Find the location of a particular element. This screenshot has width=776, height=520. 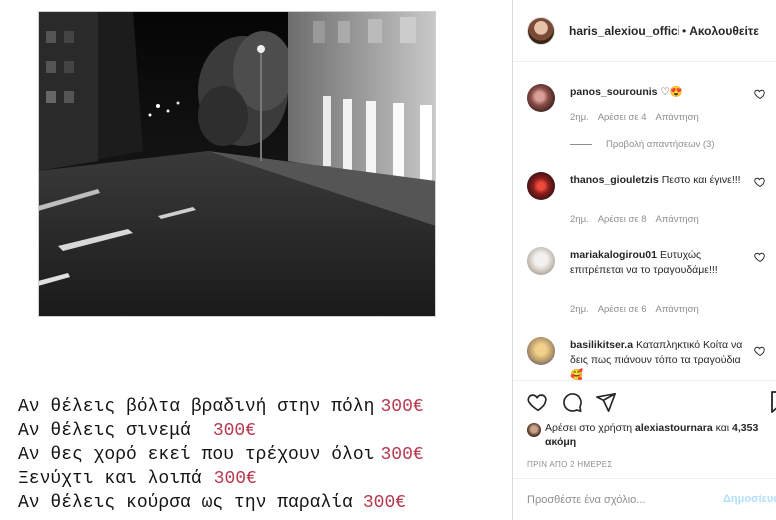

comment-likes-link: Αρέσει σε 8 is located at coordinates (622, 219).